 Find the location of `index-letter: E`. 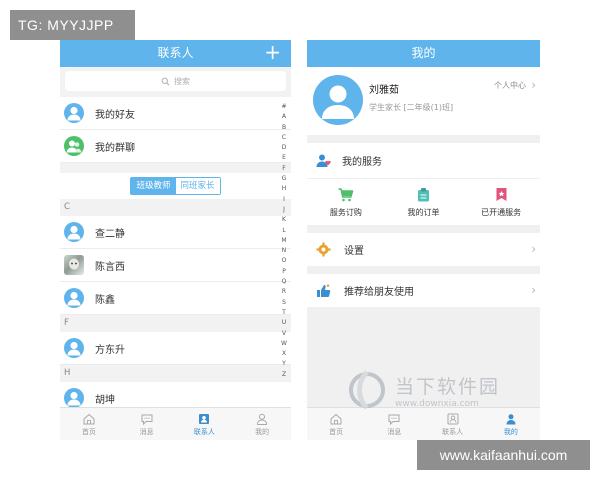

index-letter: E is located at coordinates (284, 158).